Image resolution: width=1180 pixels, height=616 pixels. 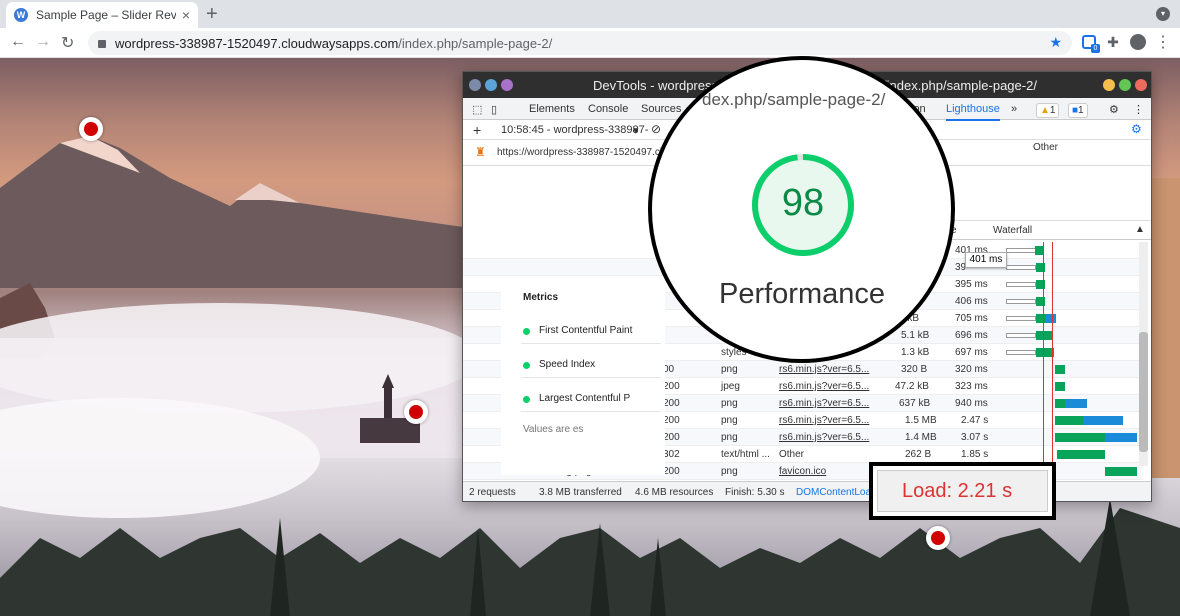 What do you see at coordinates (1046, 147) in the screenshot?
I see `other-label: Other` at bounding box center [1046, 147].